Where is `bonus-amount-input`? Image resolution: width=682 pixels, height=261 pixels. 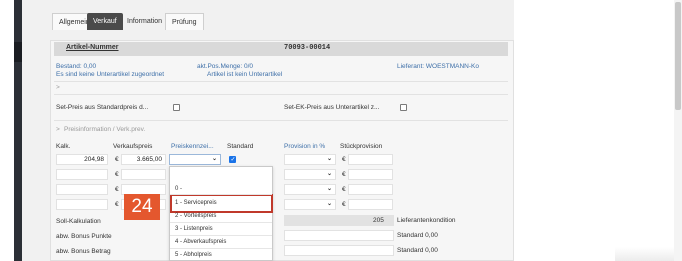 bonus-amount-input is located at coordinates (339, 250).